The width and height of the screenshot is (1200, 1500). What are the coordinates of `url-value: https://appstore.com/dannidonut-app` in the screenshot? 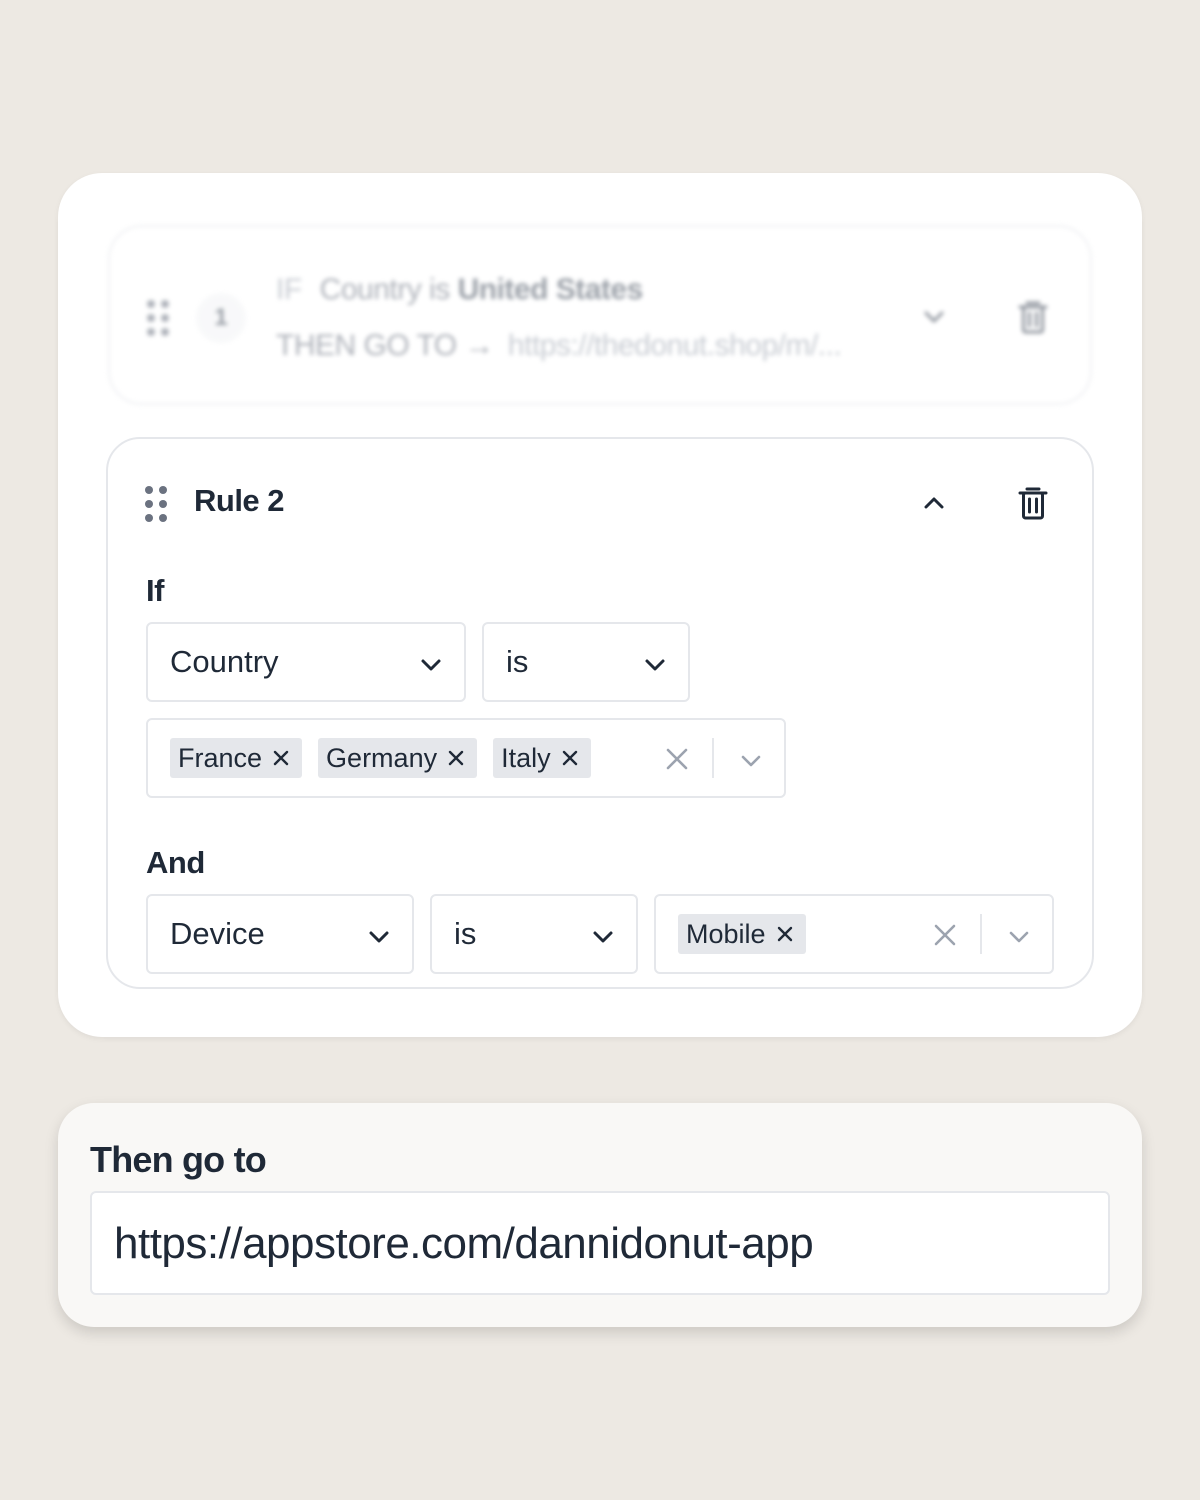 It's located at (464, 1243).